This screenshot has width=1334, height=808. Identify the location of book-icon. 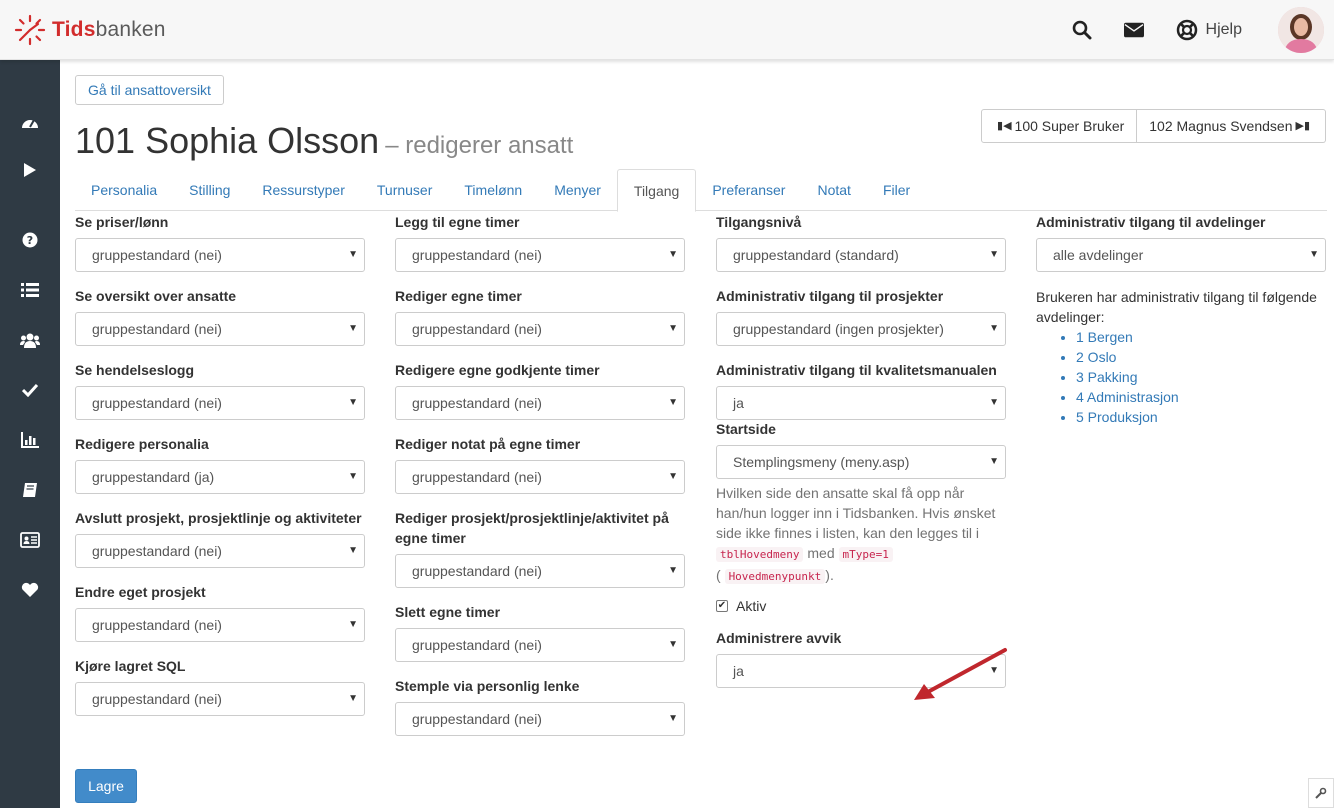
(30, 490).